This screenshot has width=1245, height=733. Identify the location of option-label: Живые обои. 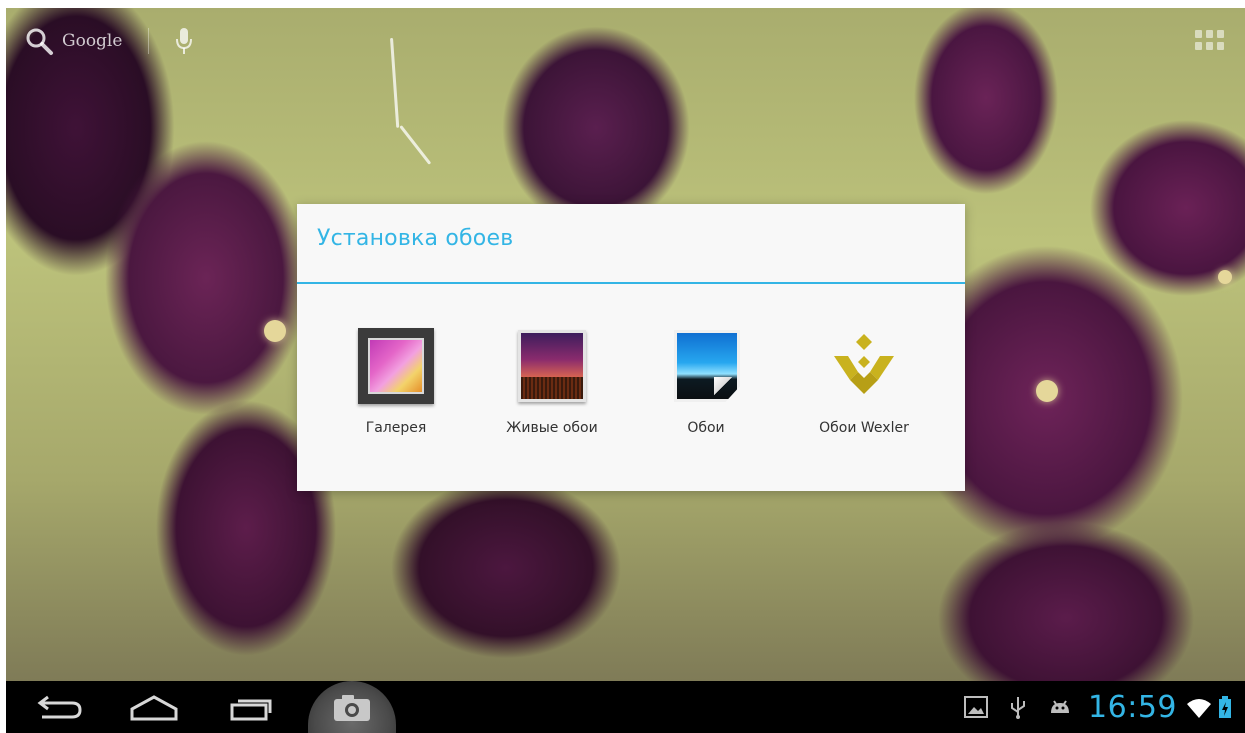
(551, 428).